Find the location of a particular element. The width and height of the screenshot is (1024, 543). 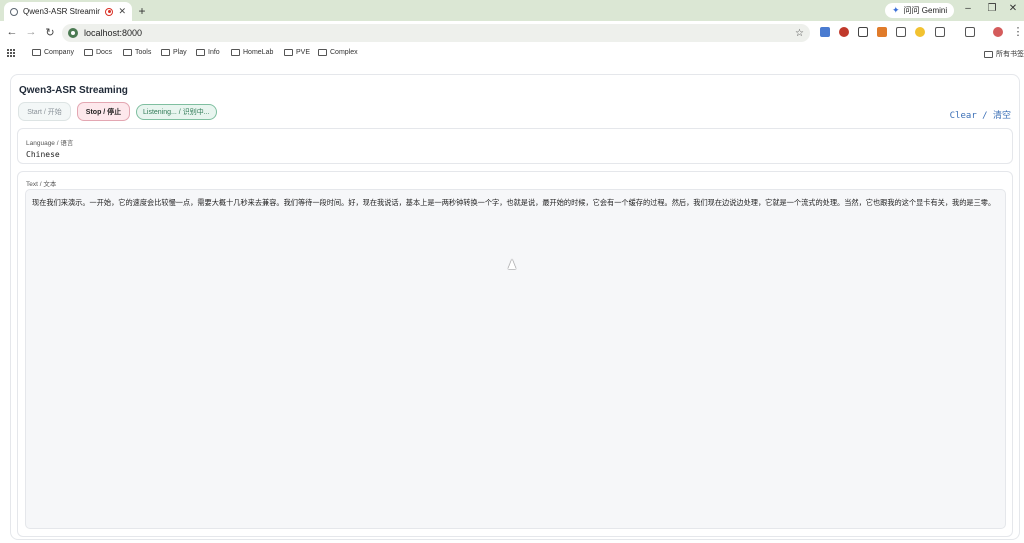

gemini-icon: ✦ is located at coordinates (896, 10).